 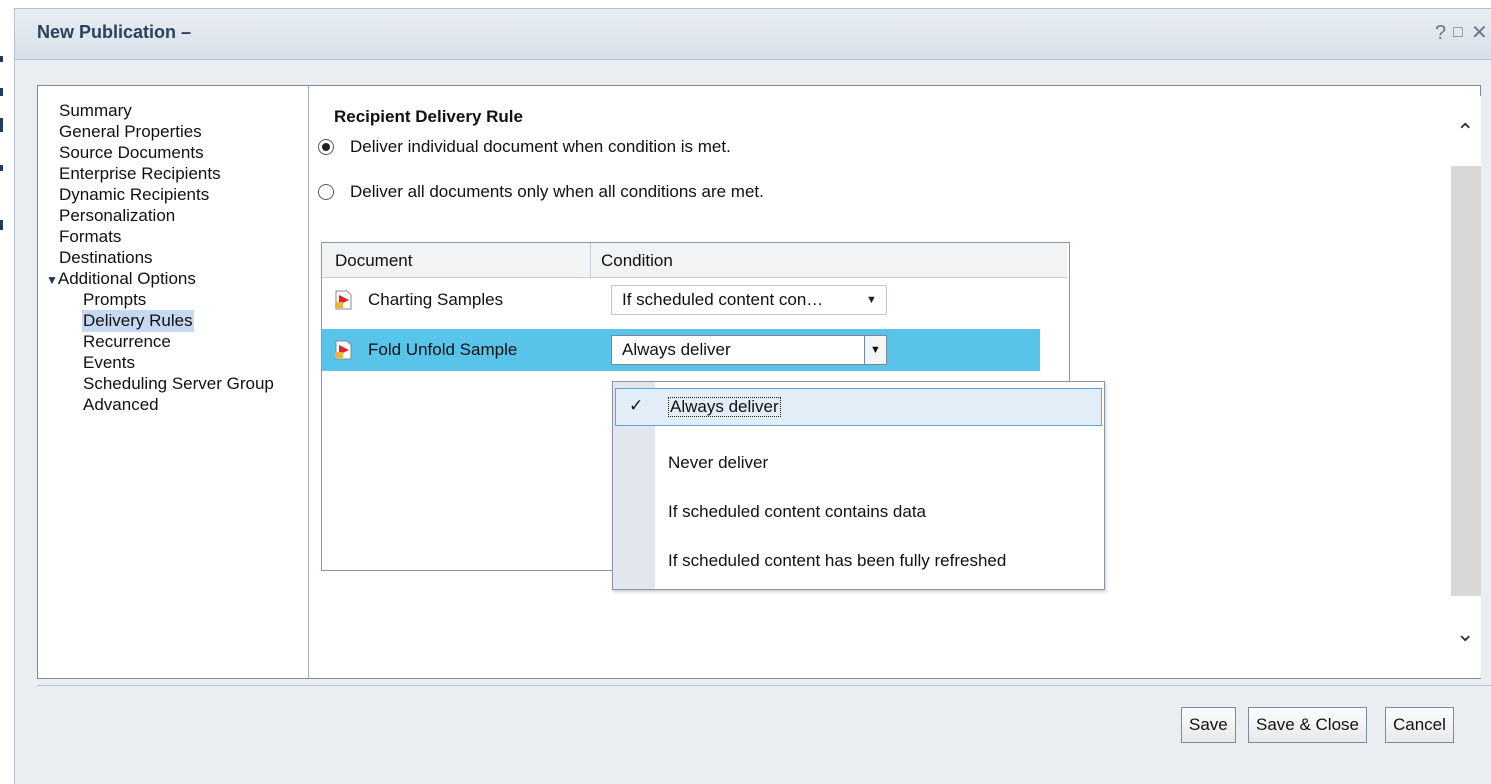 I want to click on document-name: Charting Samples, so click(x=436, y=299).